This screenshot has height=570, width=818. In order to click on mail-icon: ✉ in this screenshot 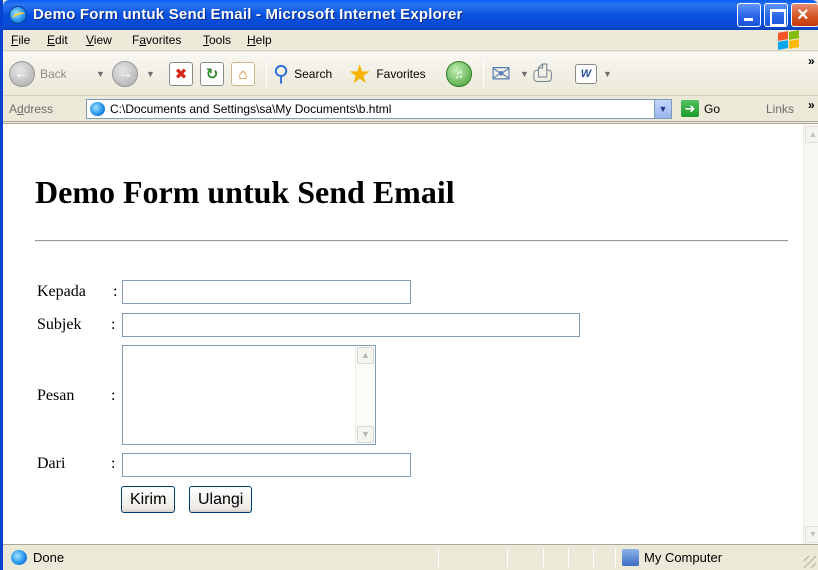, I will do `click(501, 74)`.